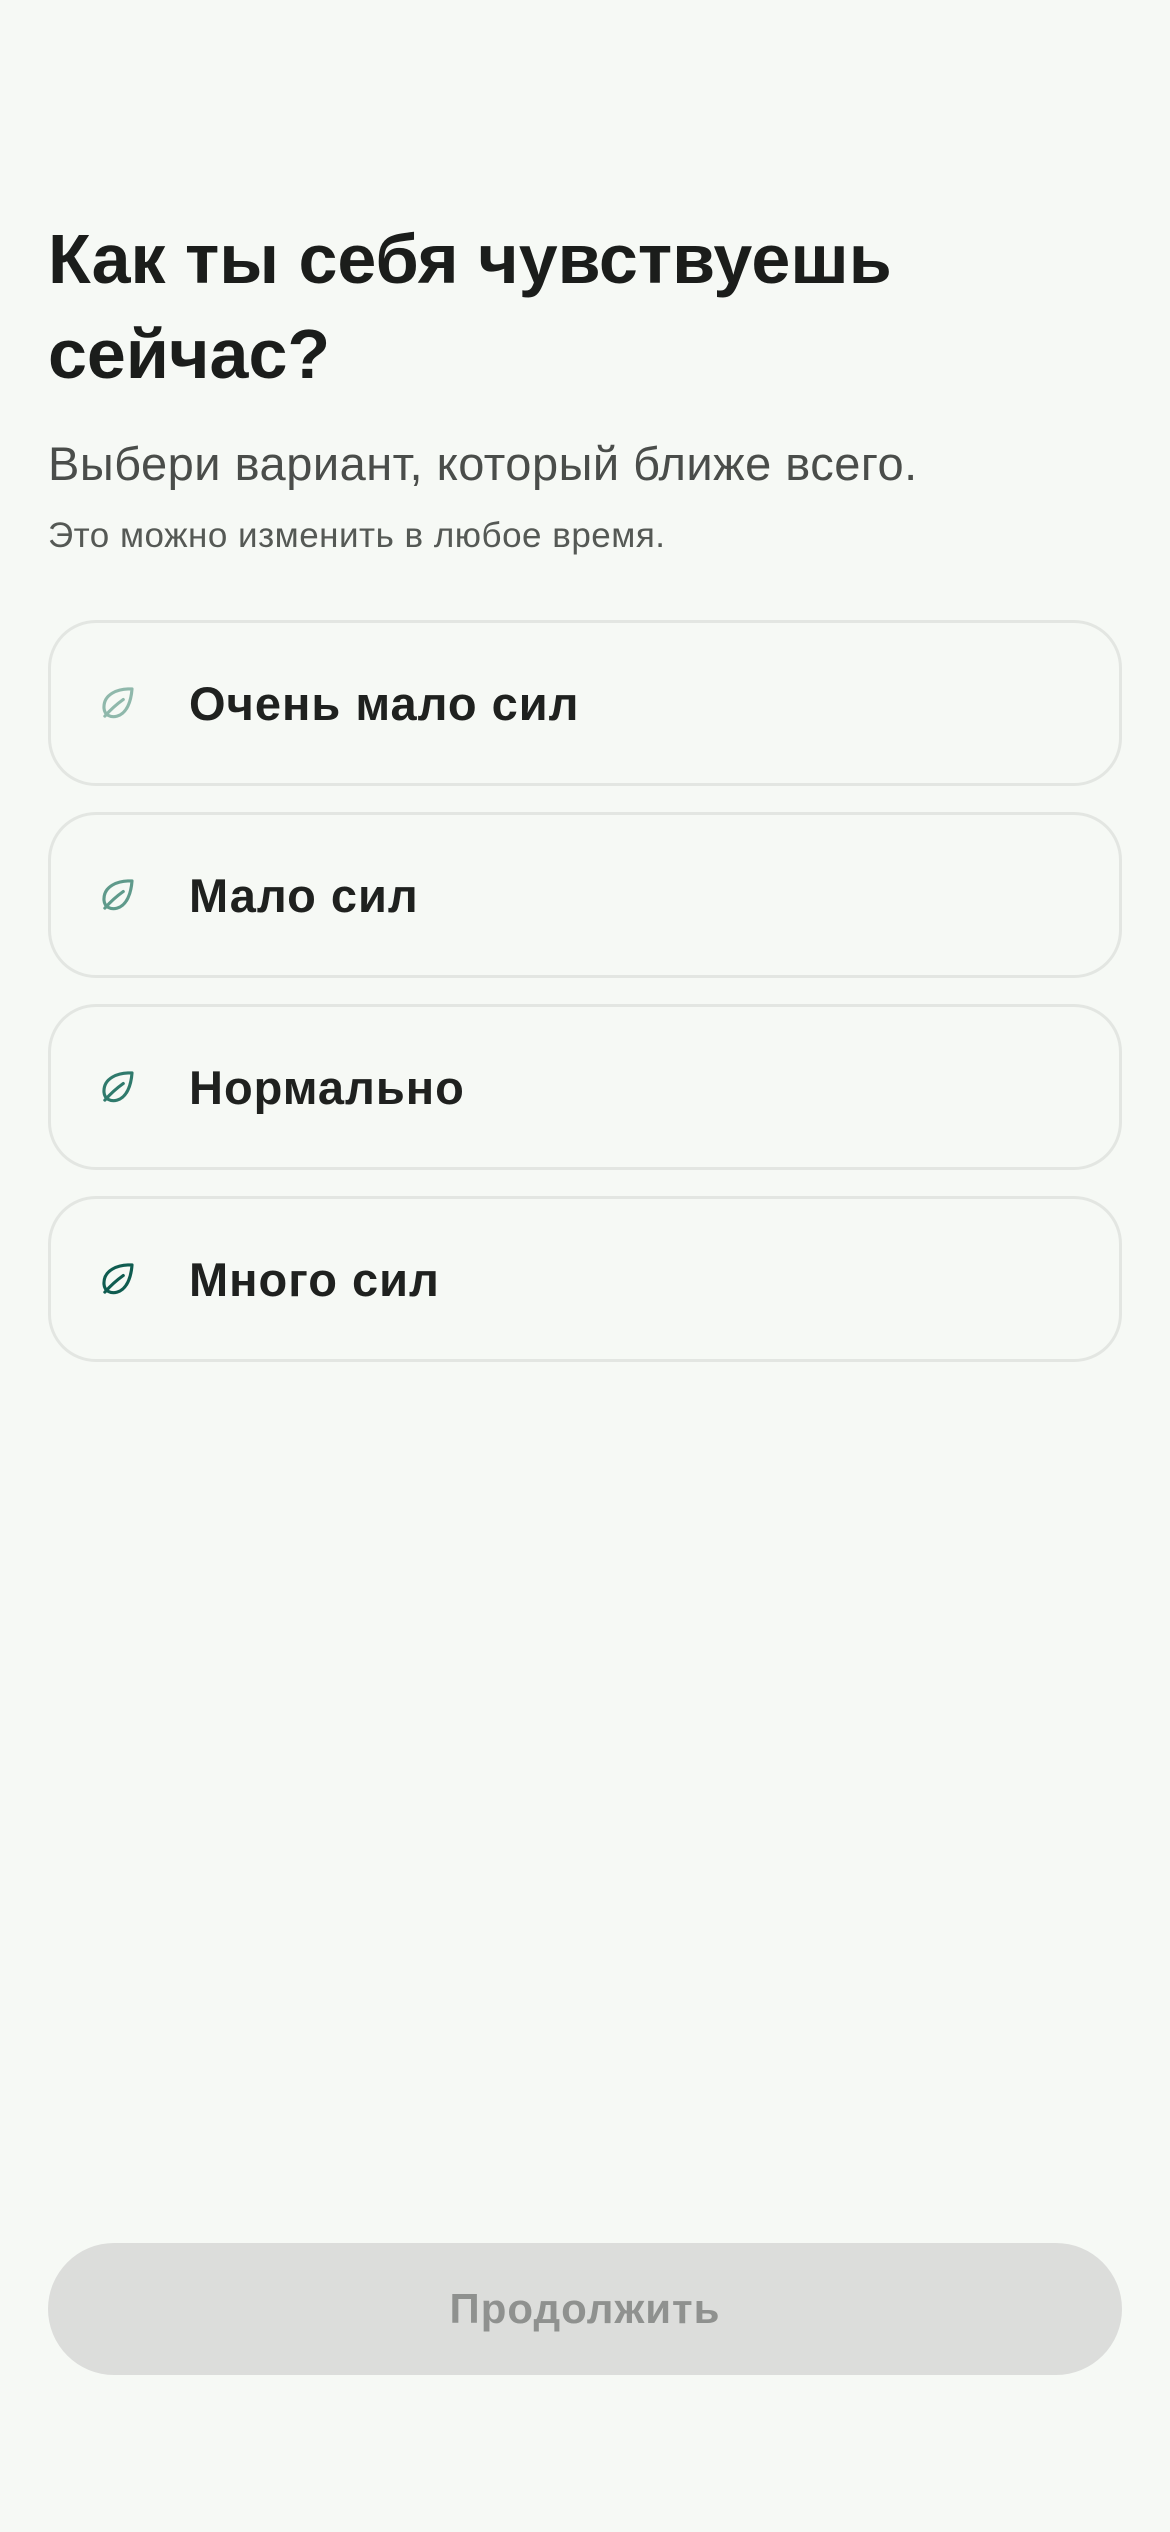 This screenshot has height=2532, width=1170. Describe the element at coordinates (585, 2309) in the screenshot. I see `continue-button: Продолжить` at that location.